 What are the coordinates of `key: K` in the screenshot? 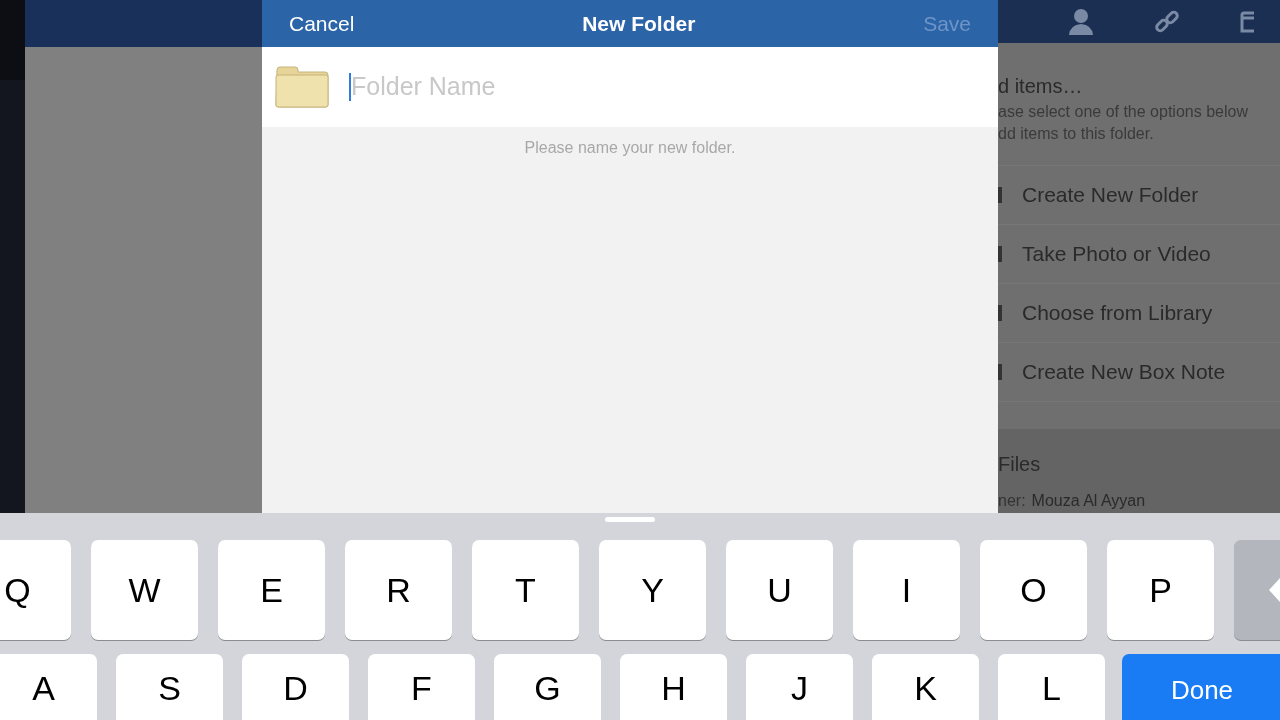 It's located at (925, 687).